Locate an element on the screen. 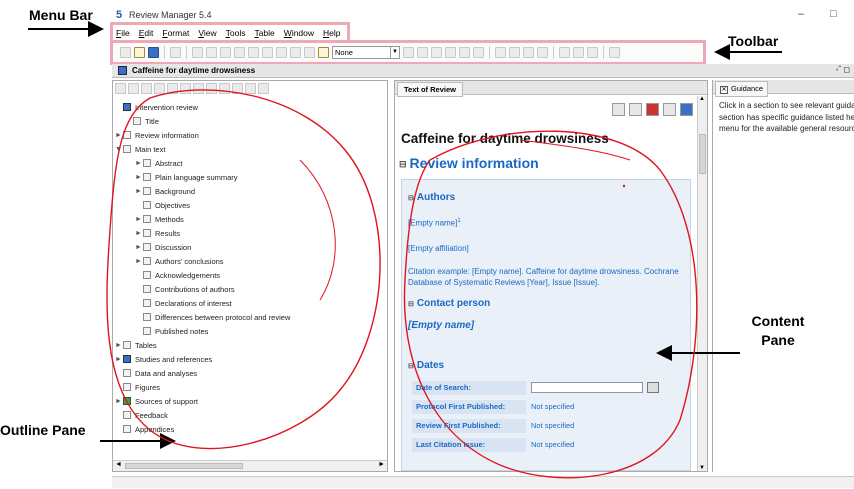 This screenshot has width=854, height=489. section-review-information: ⊟ Review information is located at coordinates (469, 163).